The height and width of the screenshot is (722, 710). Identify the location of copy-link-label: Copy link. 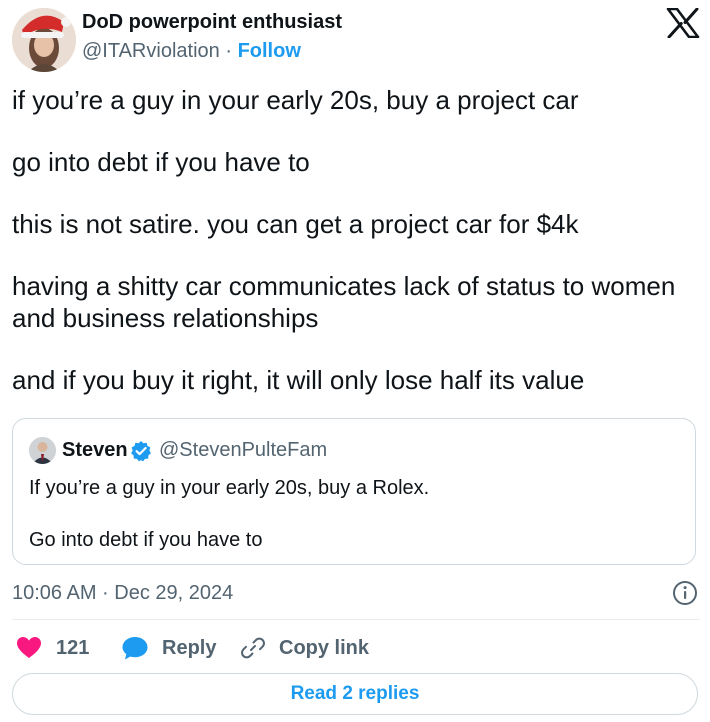
(324, 647).